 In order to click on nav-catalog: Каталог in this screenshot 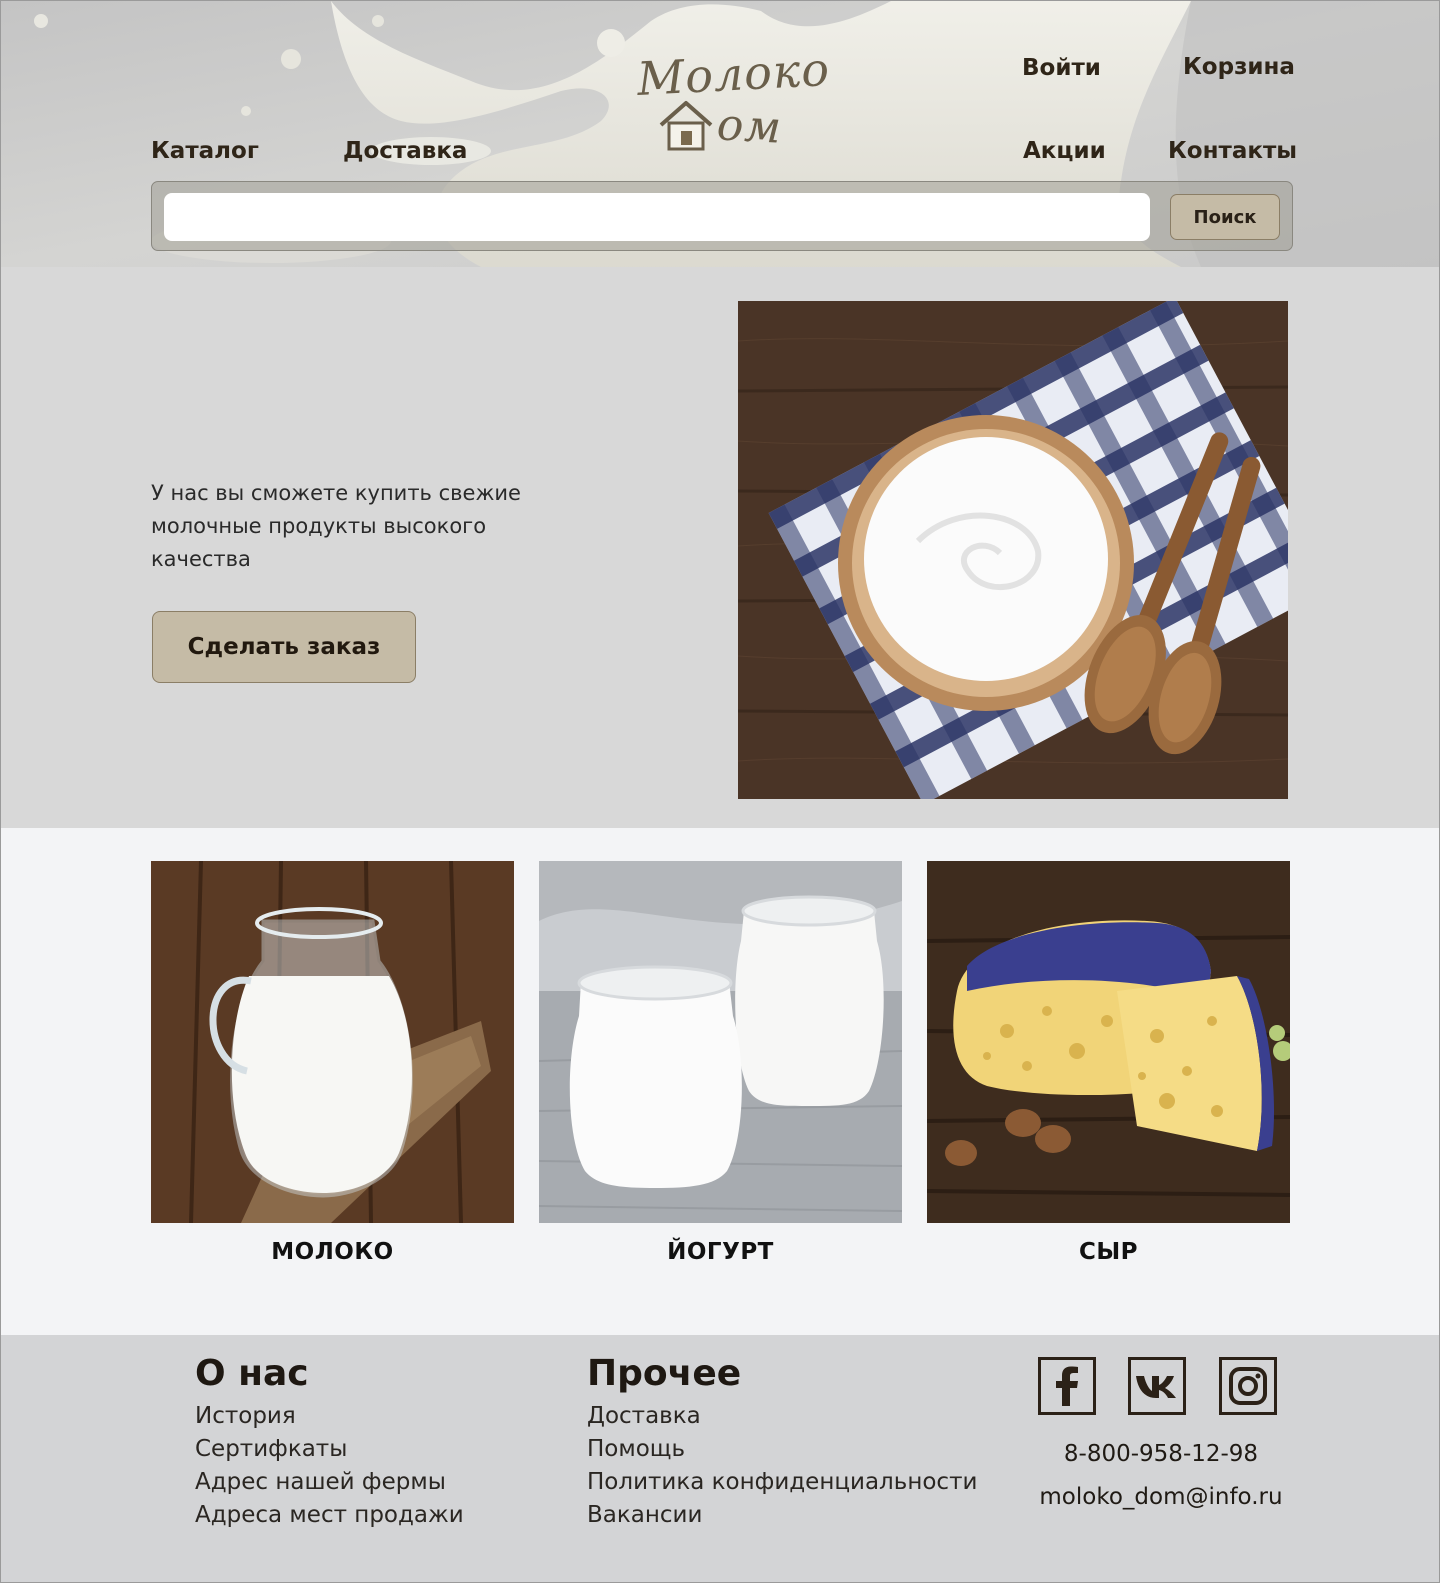, I will do `click(205, 151)`.